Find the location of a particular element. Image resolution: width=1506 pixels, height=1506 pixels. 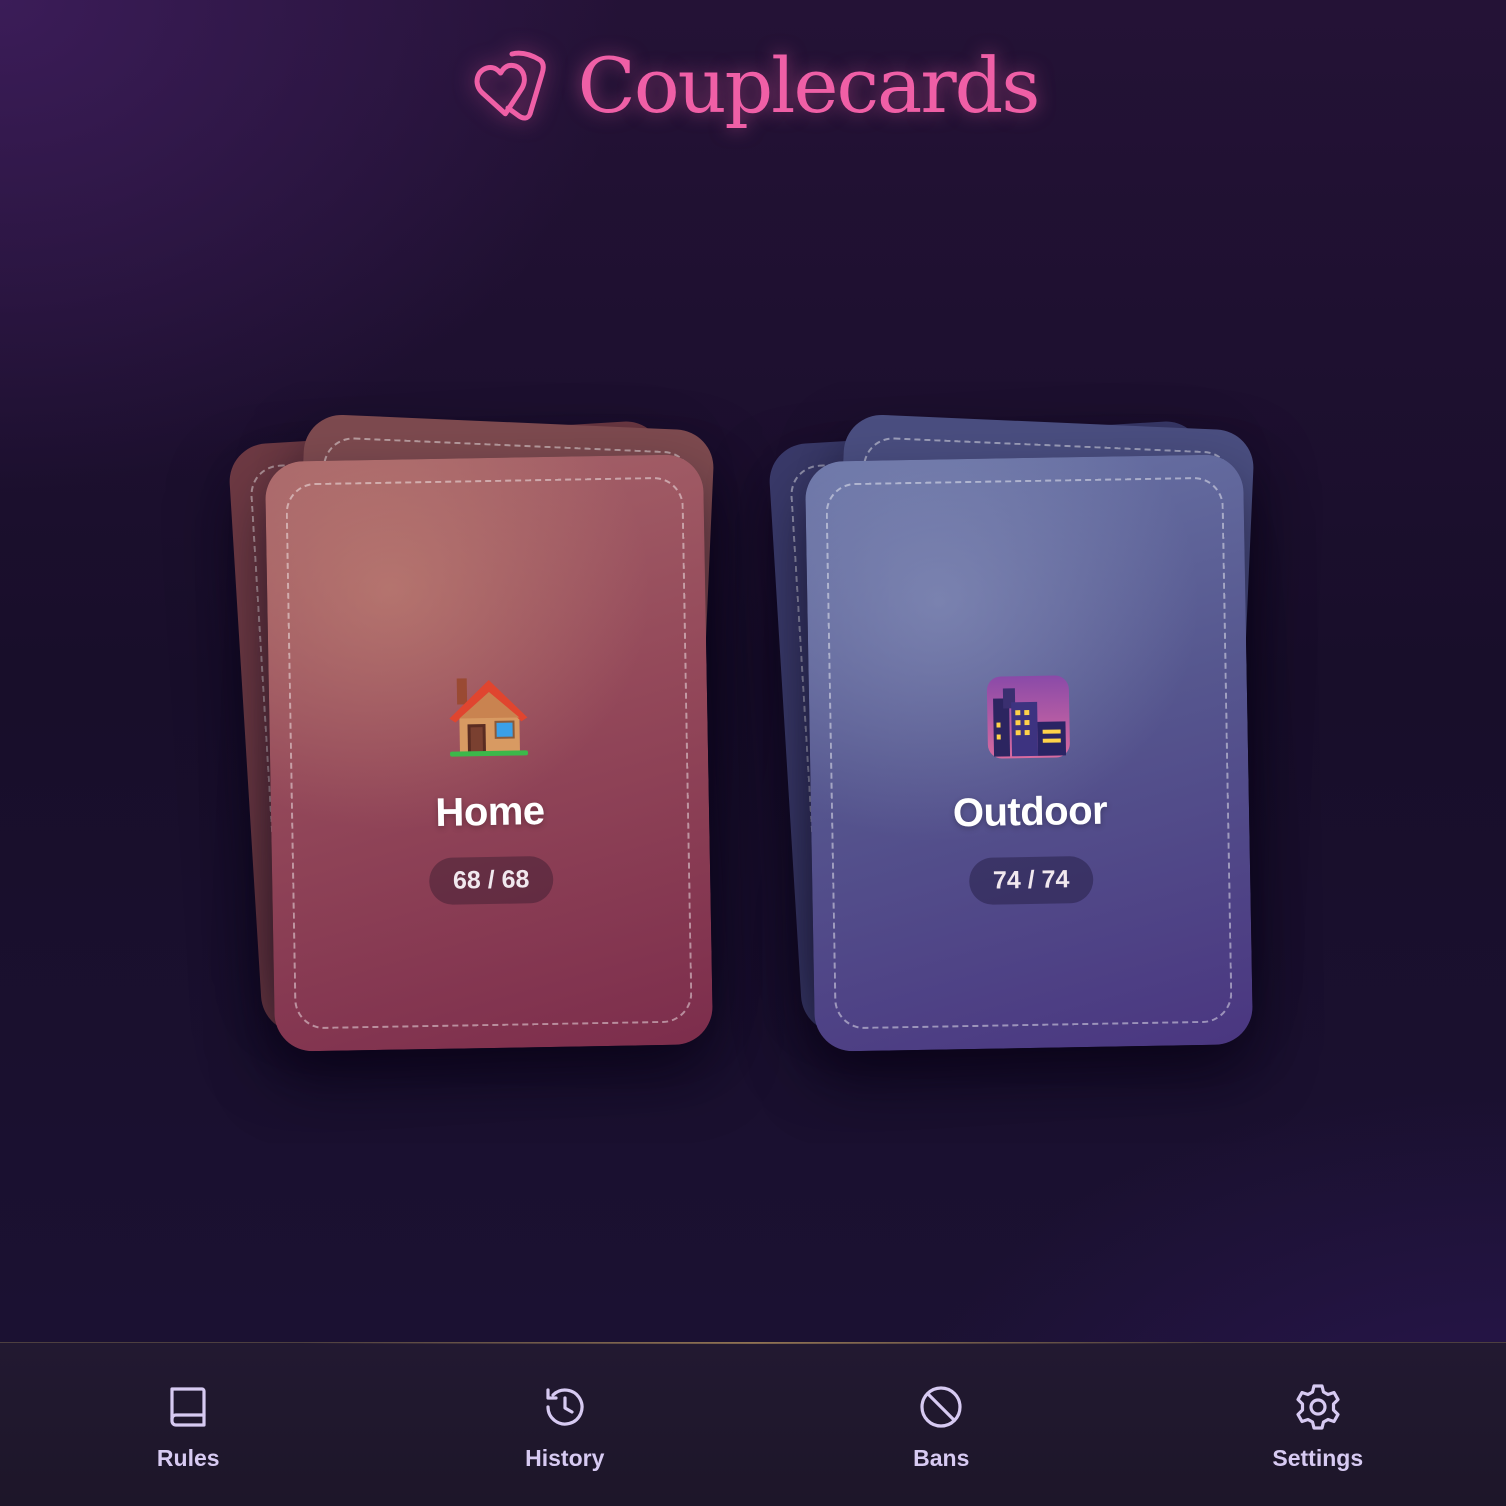

night-city-emoji is located at coordinates (1028, 717).